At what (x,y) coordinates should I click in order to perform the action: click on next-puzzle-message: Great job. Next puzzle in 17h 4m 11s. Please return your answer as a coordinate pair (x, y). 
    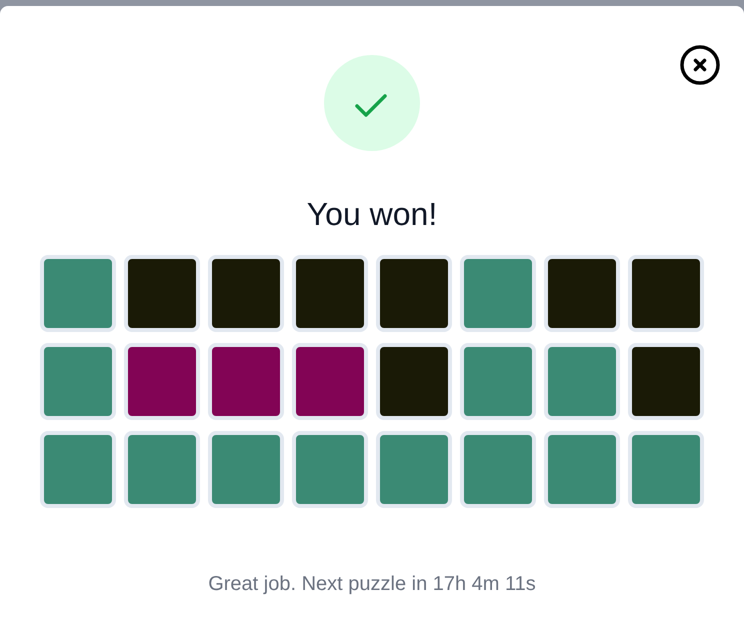
    Looking at the image, I should click on (372, 584).